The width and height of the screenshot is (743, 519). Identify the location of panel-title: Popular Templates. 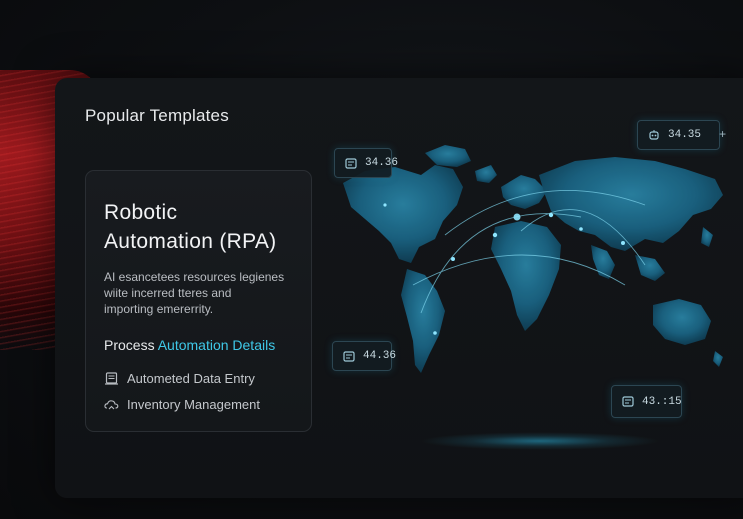
(157, 115).